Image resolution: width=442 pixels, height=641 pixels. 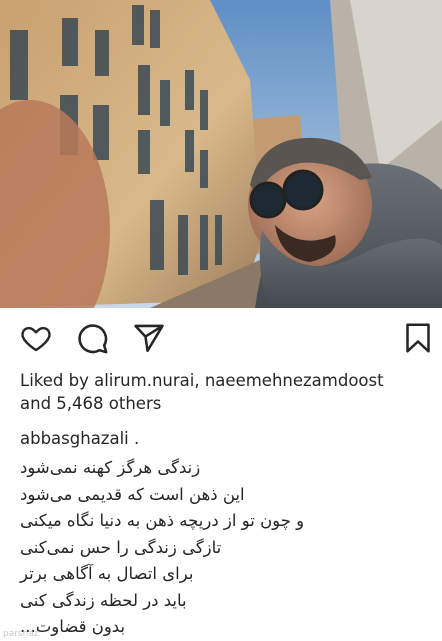 What do you see at coordinates (221, 338) in the screenshot?
I see `post-action-bar` at bounding box center [221, 338].